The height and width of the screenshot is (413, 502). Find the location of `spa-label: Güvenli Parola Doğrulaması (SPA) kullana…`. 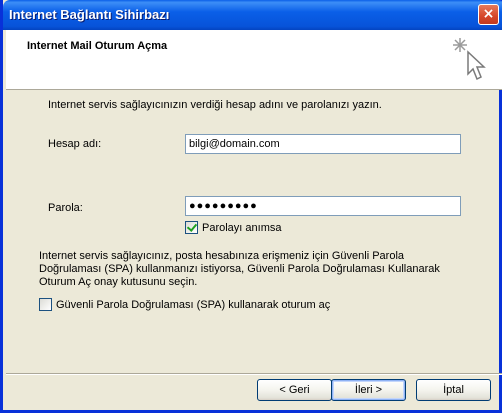

spa-label: Güvenli Parola Doğrulaması (SPA) kullana… is located at coordinates (193, 304).